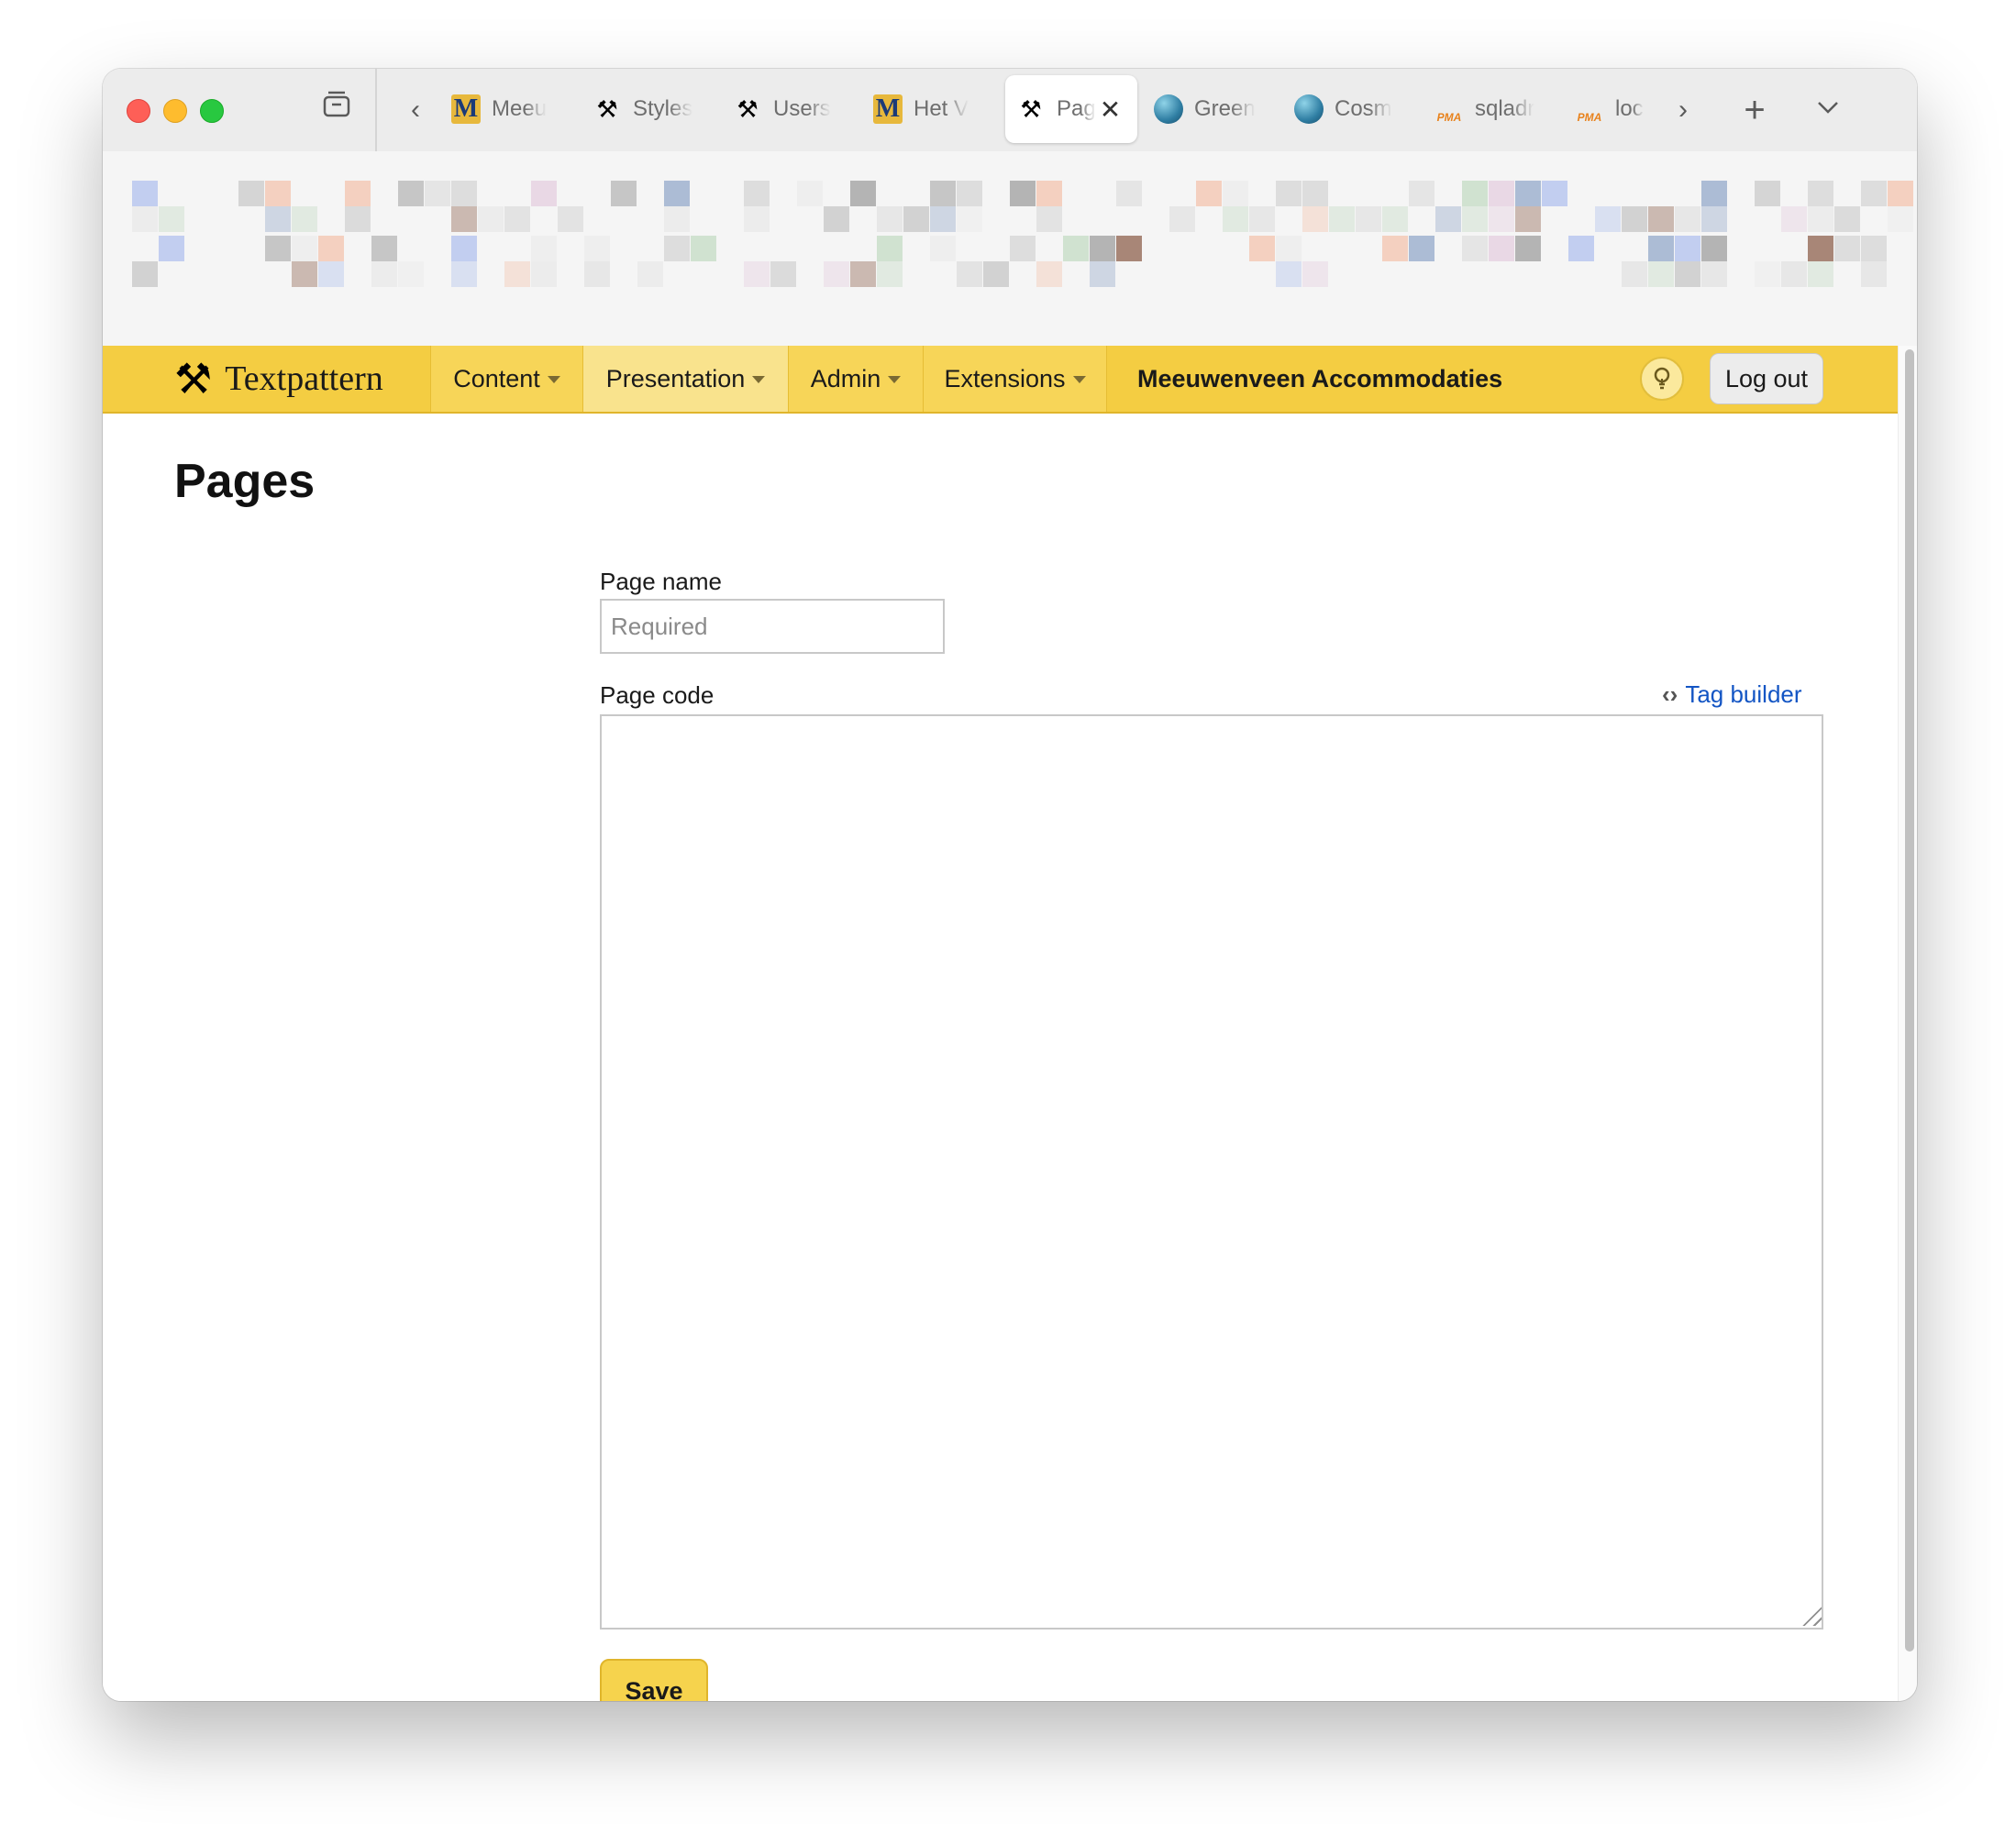  What do you see at coordinates (855, 379) in the screenshot?
I see `nav-admin: Admin` at bounding box center [855, 379].